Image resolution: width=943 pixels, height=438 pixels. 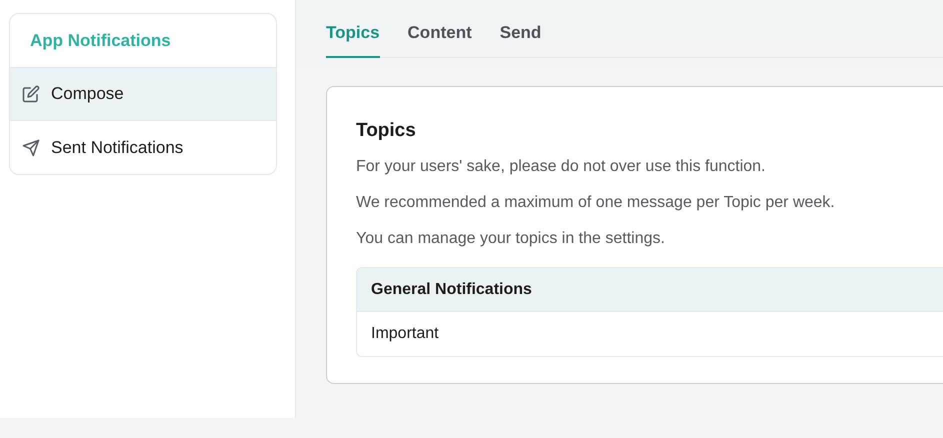 I want to click on edit-icon, so click(x=31, y=94).